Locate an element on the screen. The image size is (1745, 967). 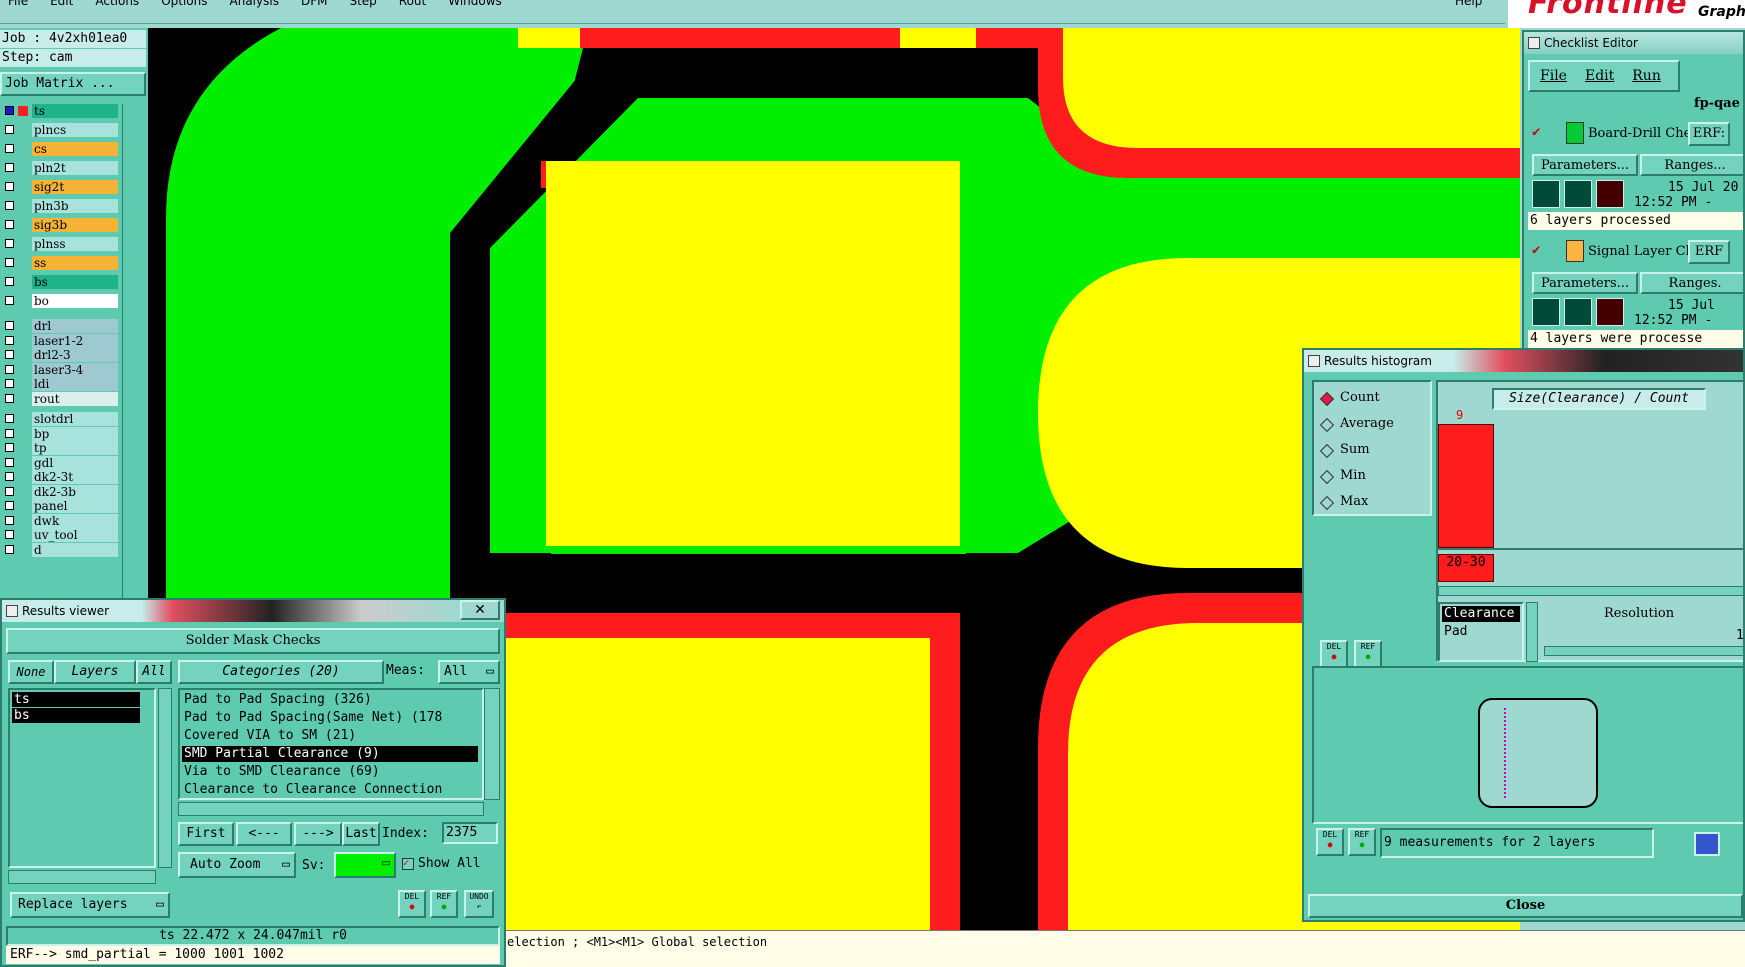
histogram-ref2-button: REF ● is located at coordinates (1362, 842).